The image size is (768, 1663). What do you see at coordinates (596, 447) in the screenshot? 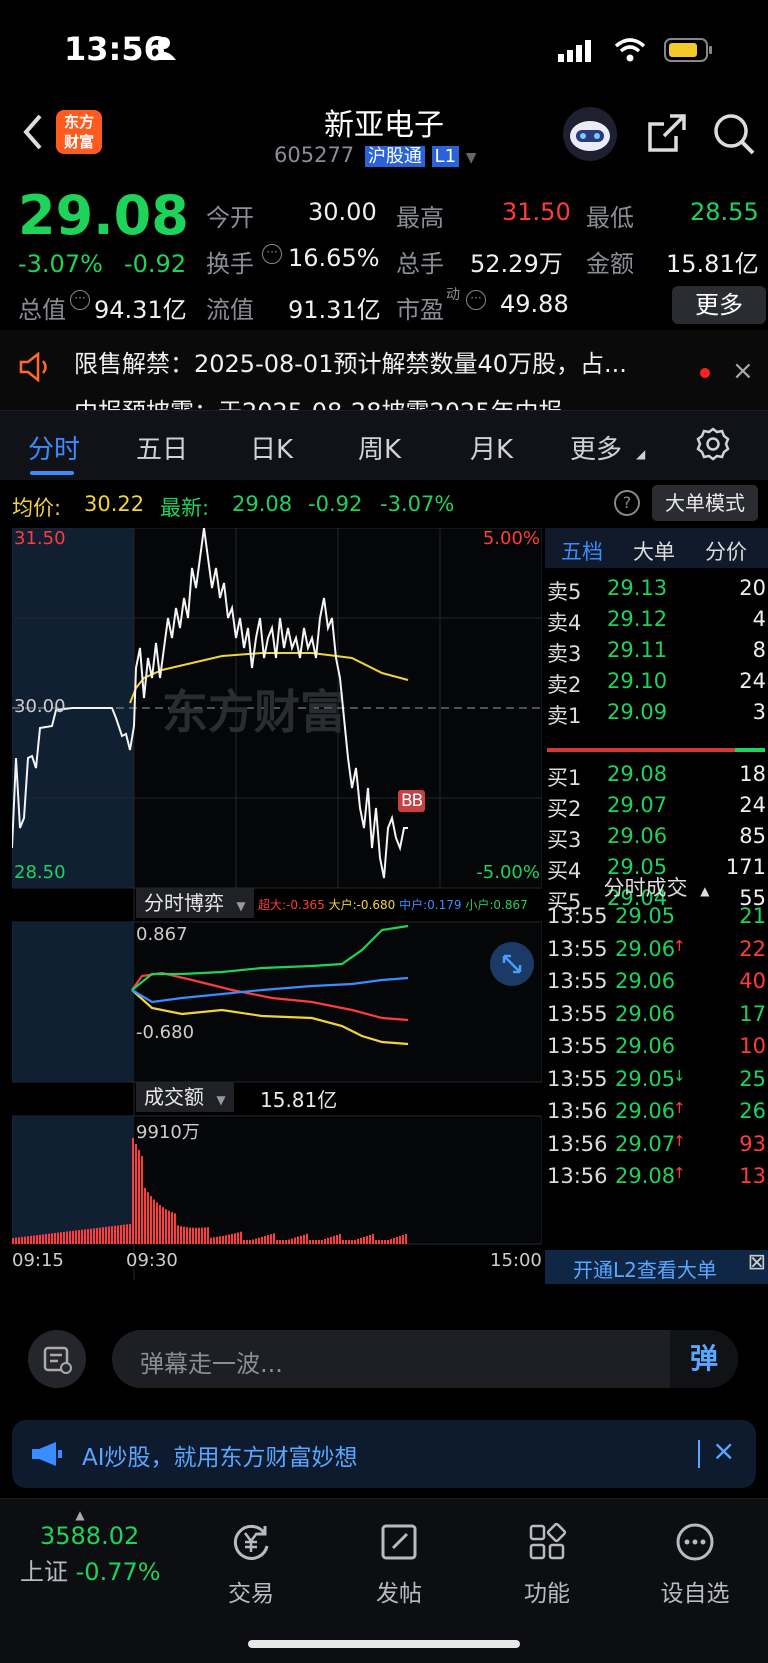
I see `tab-more: 更多` at bounding box center [596, 447].